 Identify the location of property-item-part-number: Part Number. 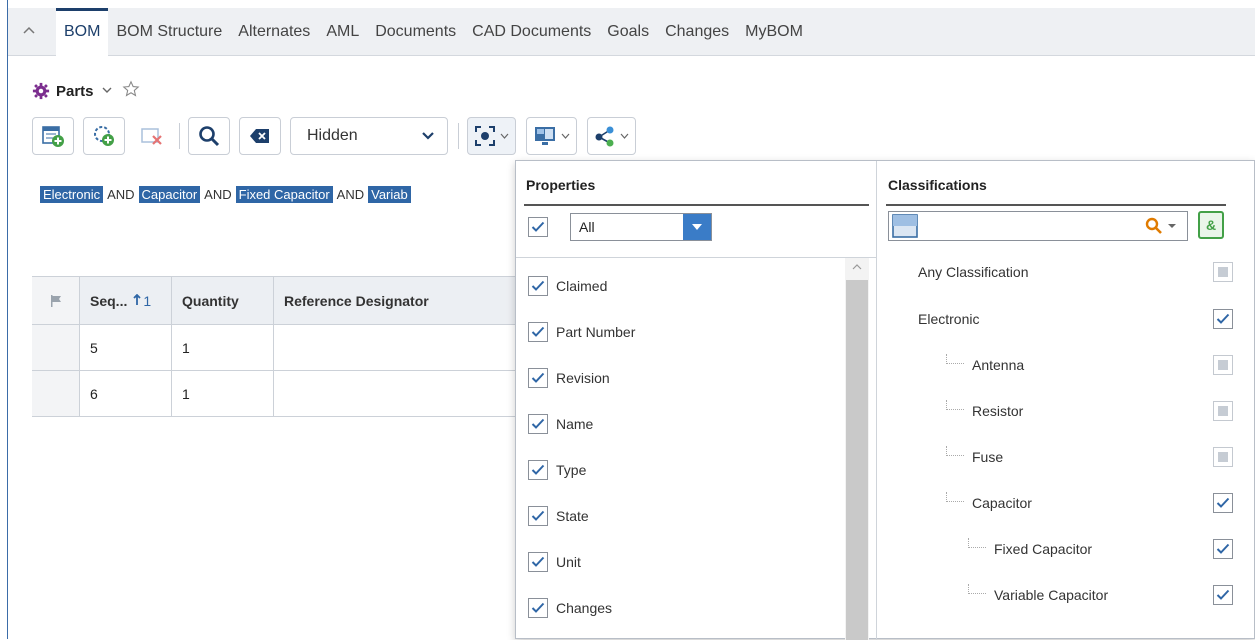
(683, 332).